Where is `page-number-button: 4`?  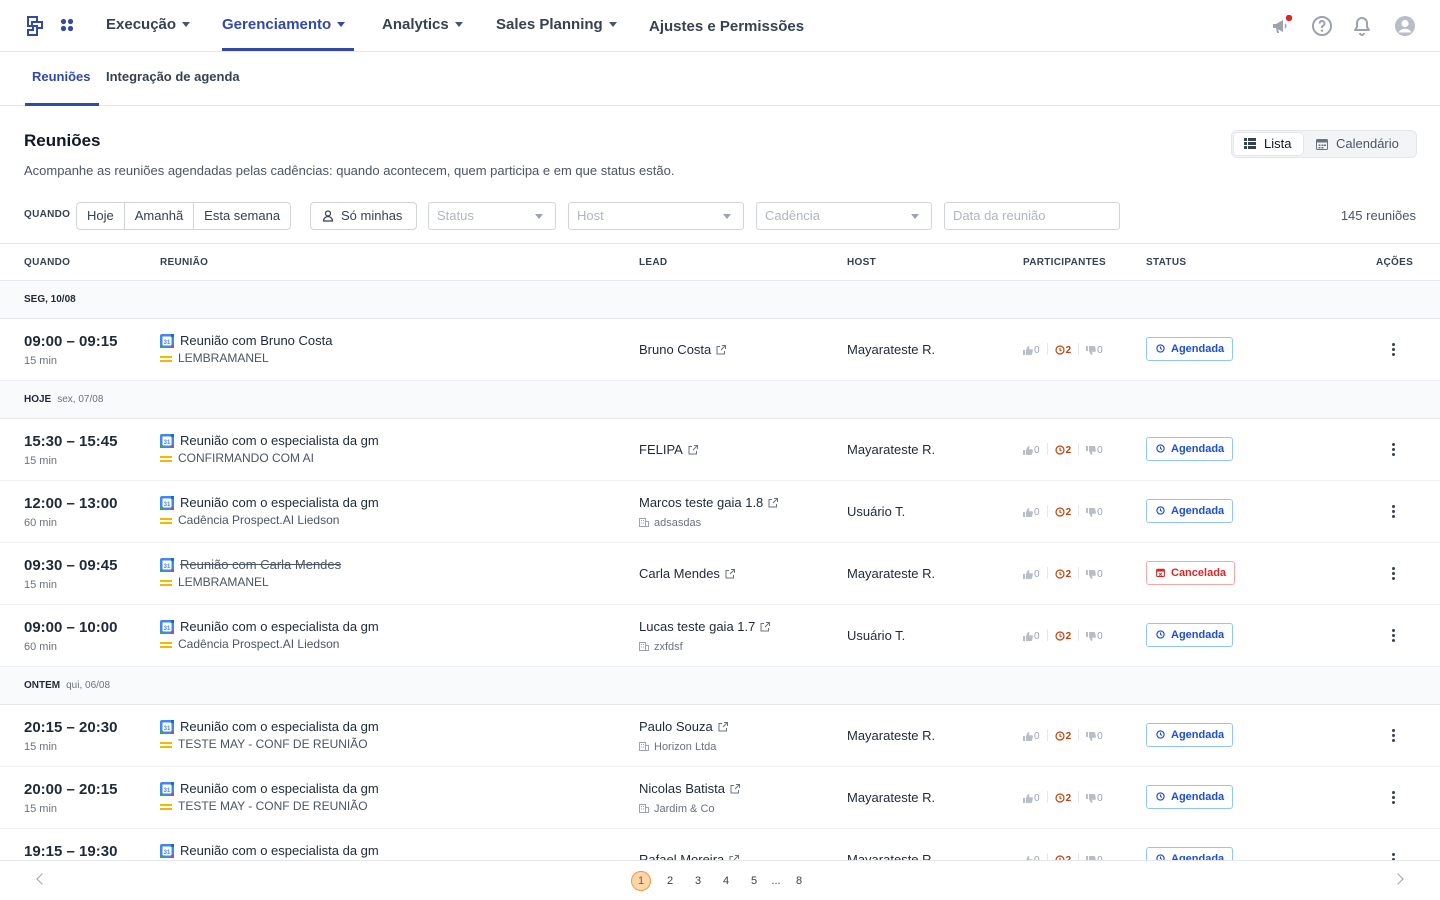 page-number-button: 4 is located at coordinates (726, 881).